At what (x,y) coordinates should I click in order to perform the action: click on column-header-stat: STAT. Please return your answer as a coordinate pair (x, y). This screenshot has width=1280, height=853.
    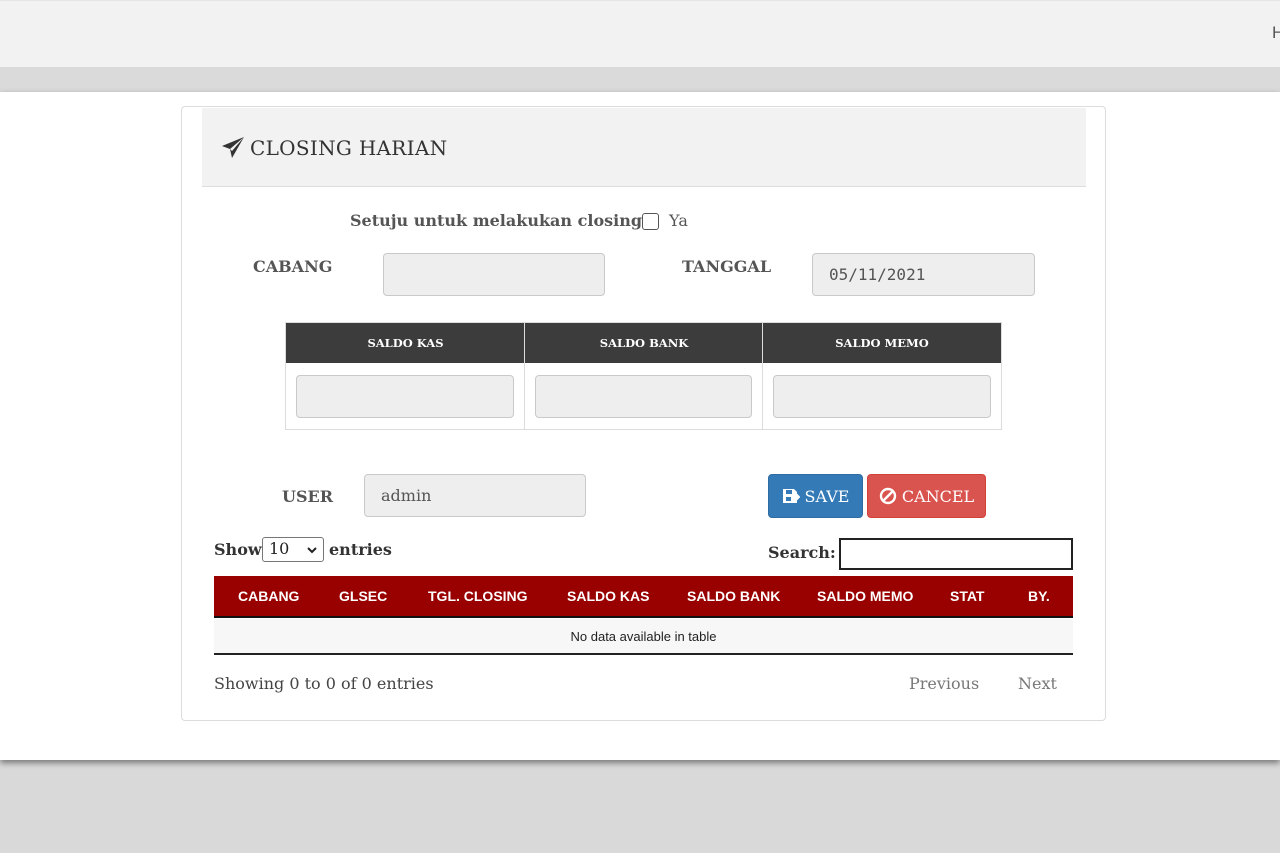
    Looking at the image, I should click on (967, 596).